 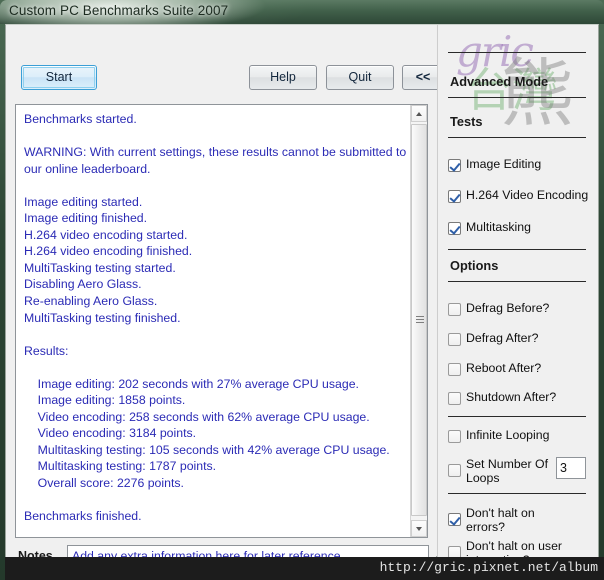 I want to click on quit-button: Quit, so click(x=360, y=77).